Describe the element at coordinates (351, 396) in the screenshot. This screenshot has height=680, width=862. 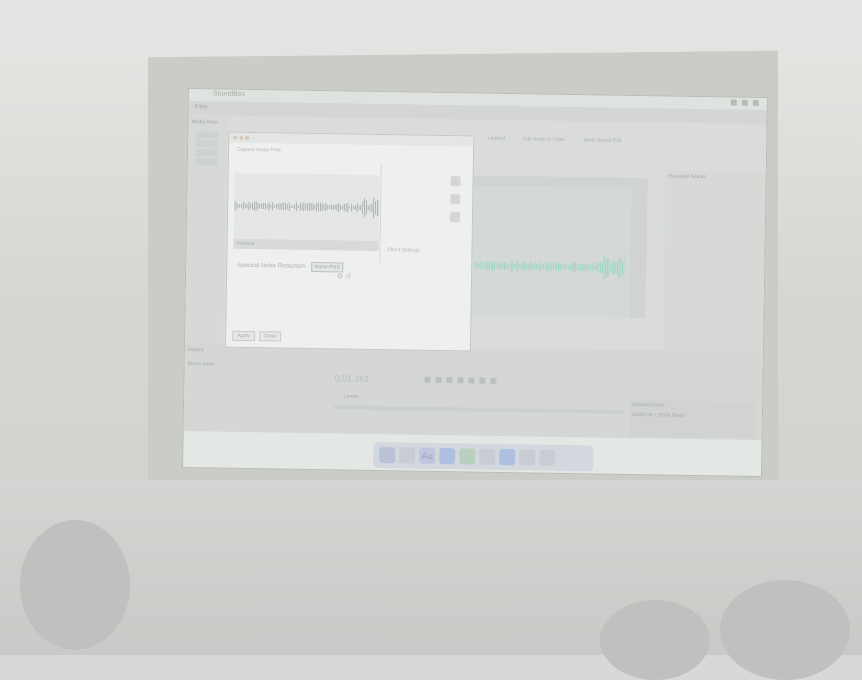
I see `levels-label: Levels` at that location.